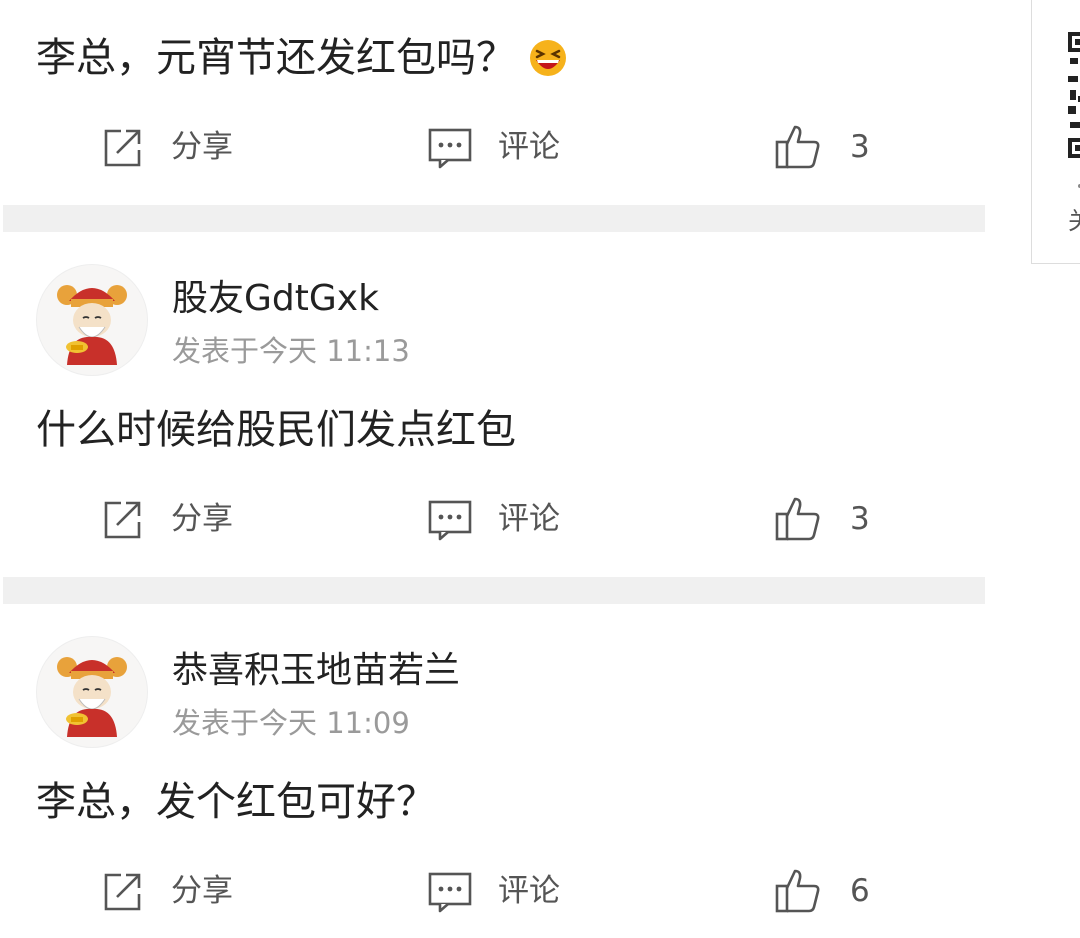  I want to click on like-button: 6, so click(822, 891).